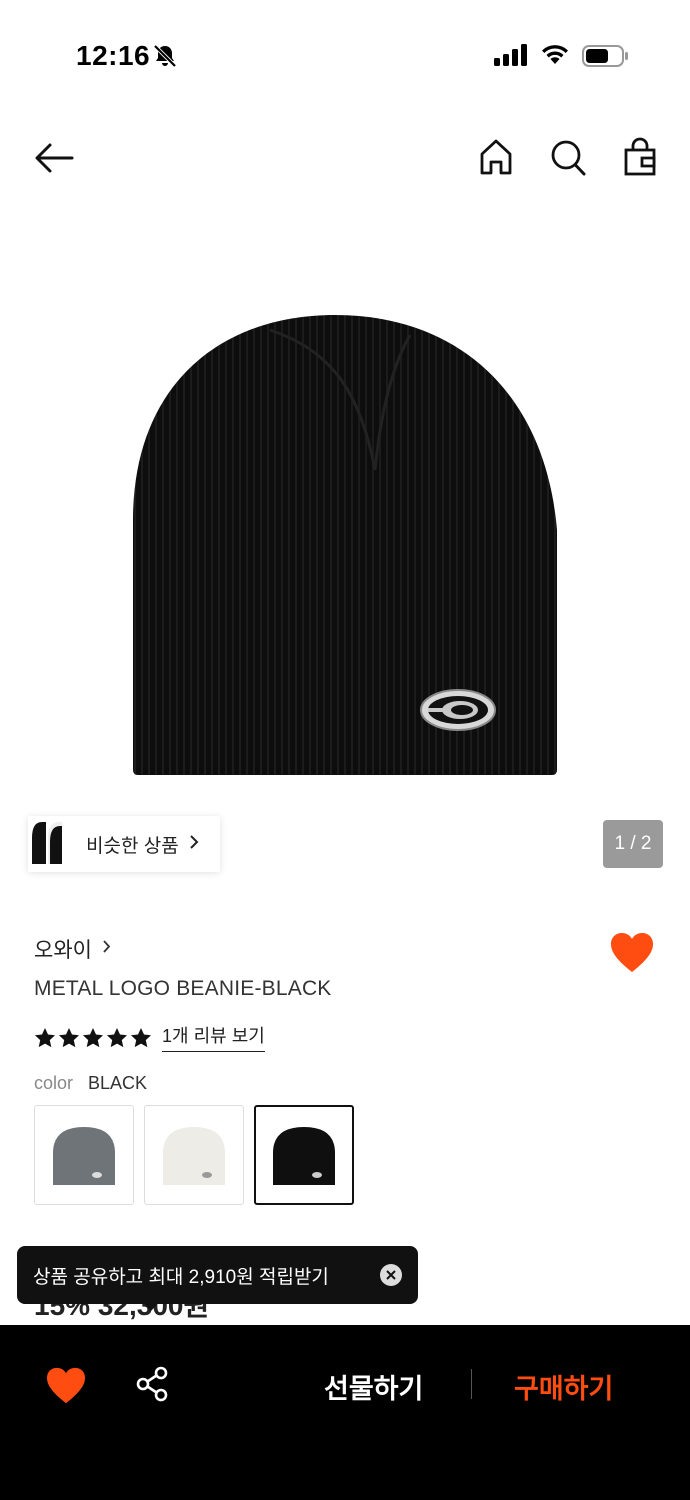 Image resolution: width=690 pixels, height=1500 pixels. What do you see at coordinates (640, 157) in the screenshot?
I see `shopping-bag-icon` at bounding box center [640, 157].